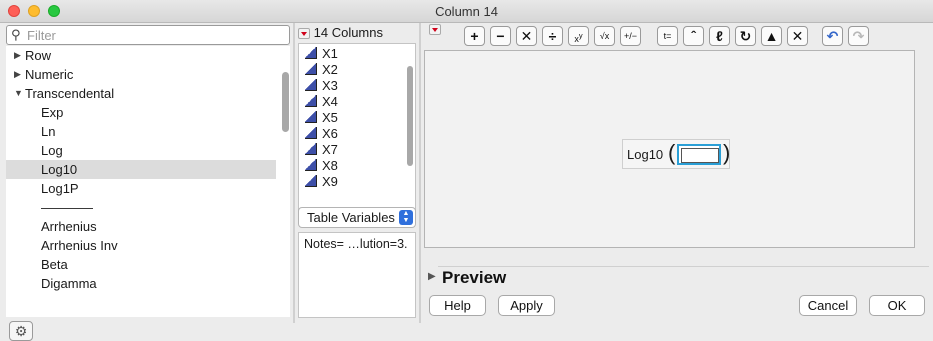  What do you see at coordinates (330, 117) in the screenshot?
I see `column-name: X5` at bounding box center [330, 117].